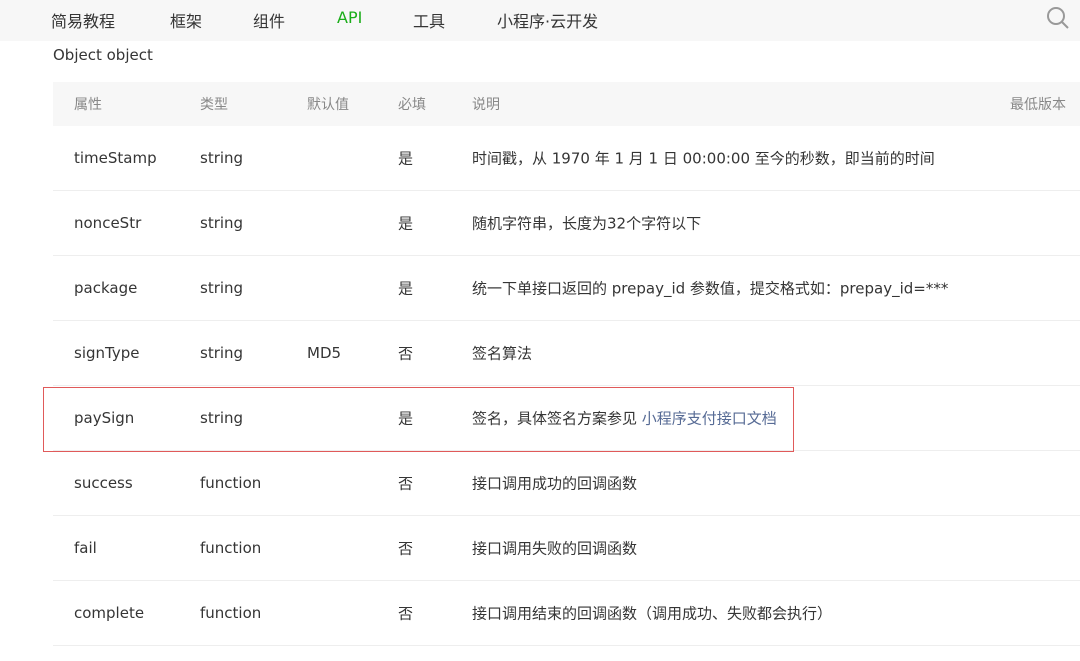  What do you see at coordinates (83, 20) in the screenshot?
I see `nav-item-tutorial: 简易教程` at bounding box center [83, 20].